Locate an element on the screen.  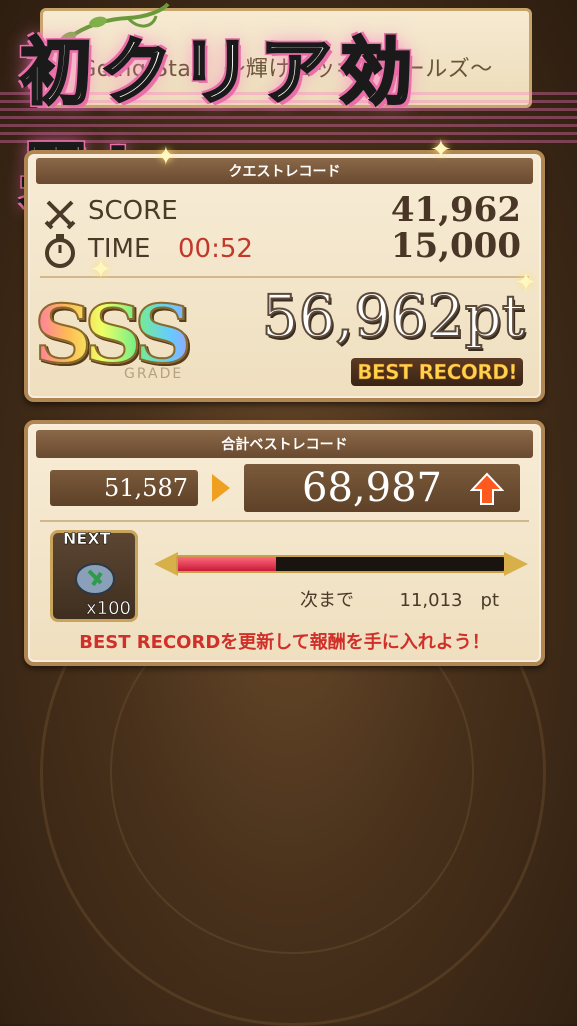
stopwatch-icon is located at coordinates (60, 251).